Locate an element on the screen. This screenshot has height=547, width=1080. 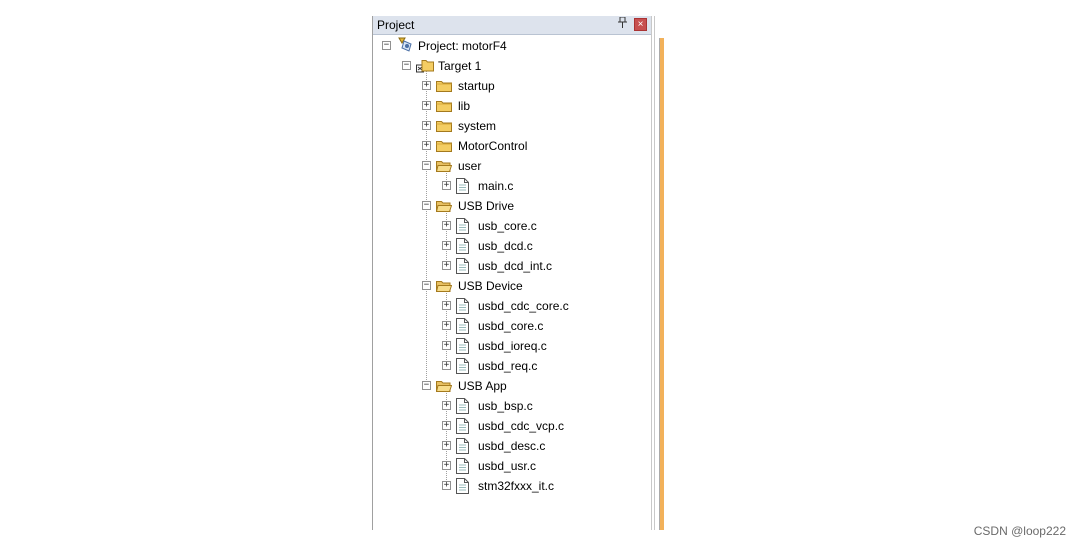
project-icon is located at coordinates (404, 45).